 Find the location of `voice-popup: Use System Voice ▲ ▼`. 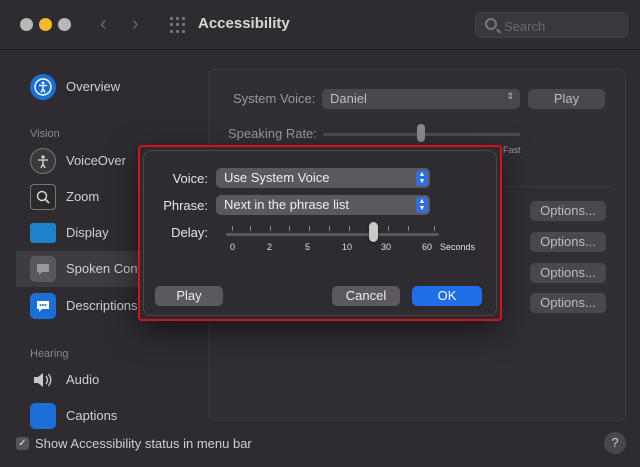

voice-popup: Use System Voice ▲ ▼ is located at coordinates (323, 178).